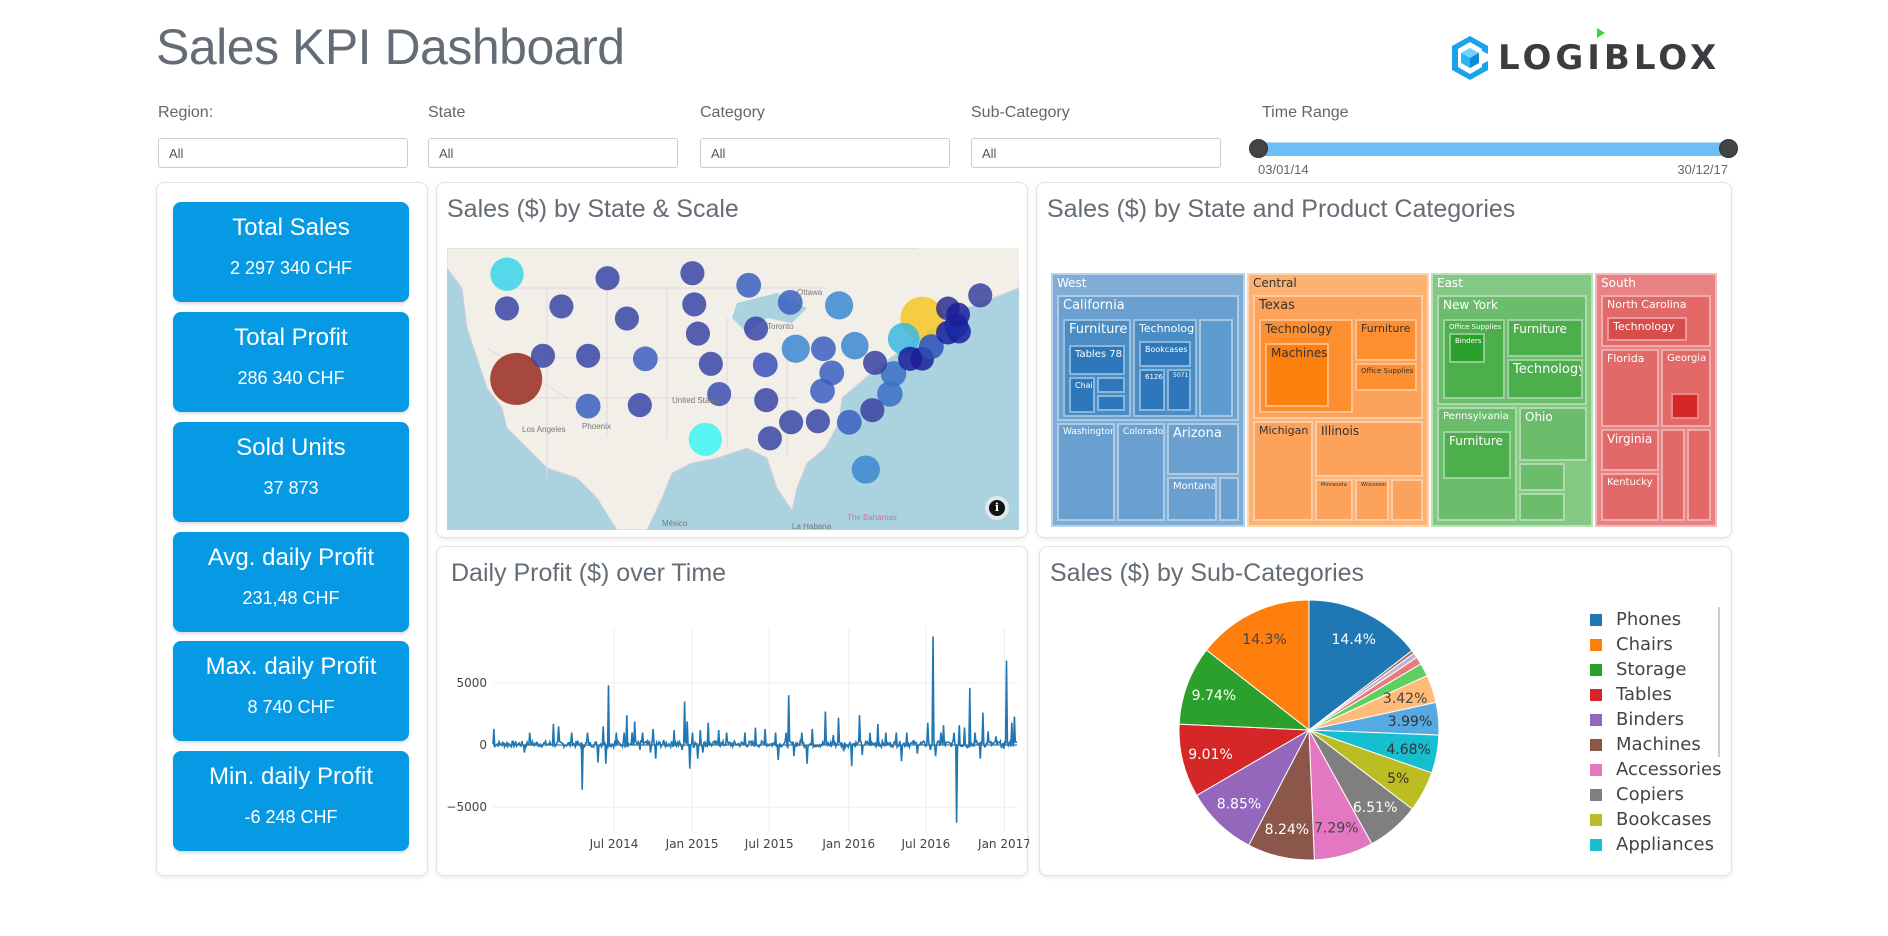 The height and width of the screenshot is (936, 1888). Describe the element at coordinates (1229, 499) in the screenshot. I see `treemap-state-utah` at that location.